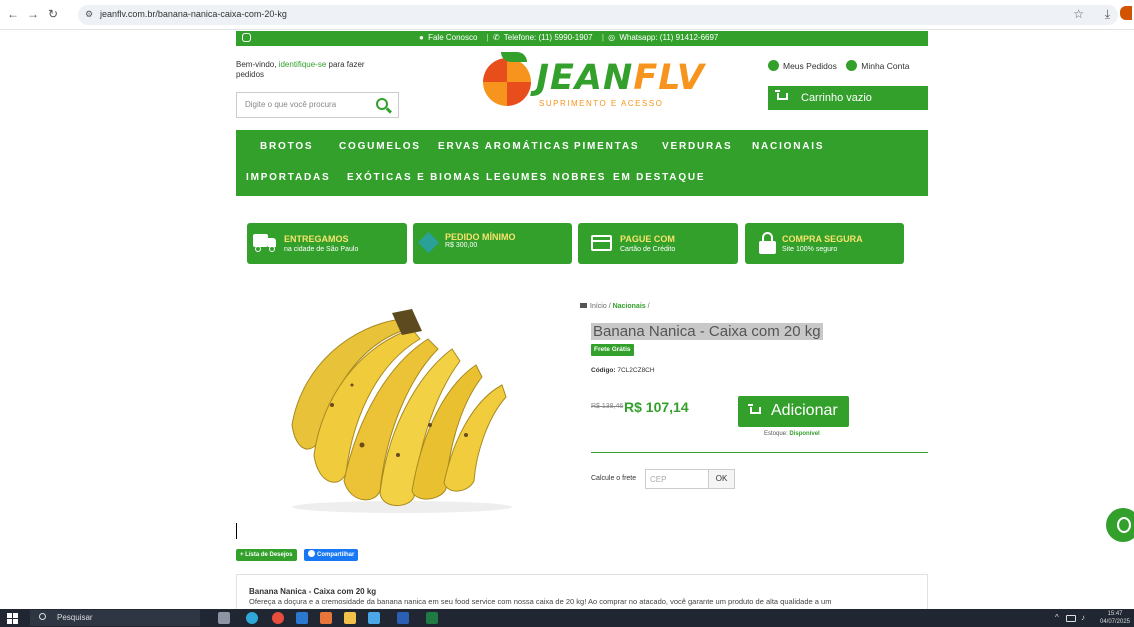  What do you see at coordinates (583, 305) in the screenshot?
I see `folder-icon` at bounding box center [583, 305].